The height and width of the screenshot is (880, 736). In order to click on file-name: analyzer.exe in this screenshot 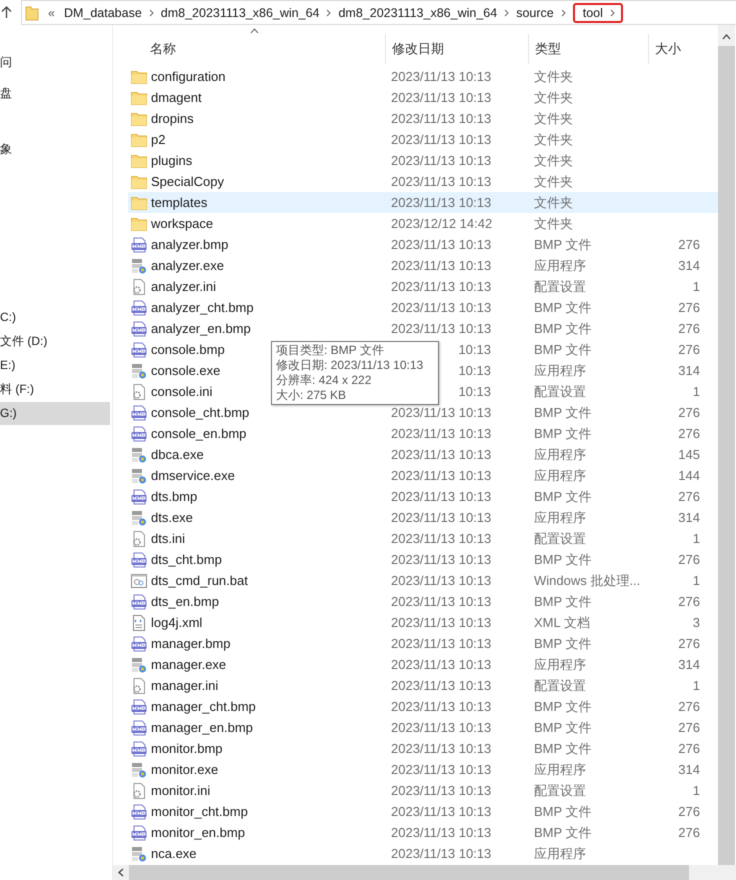, I will do `click(187, 265)`.